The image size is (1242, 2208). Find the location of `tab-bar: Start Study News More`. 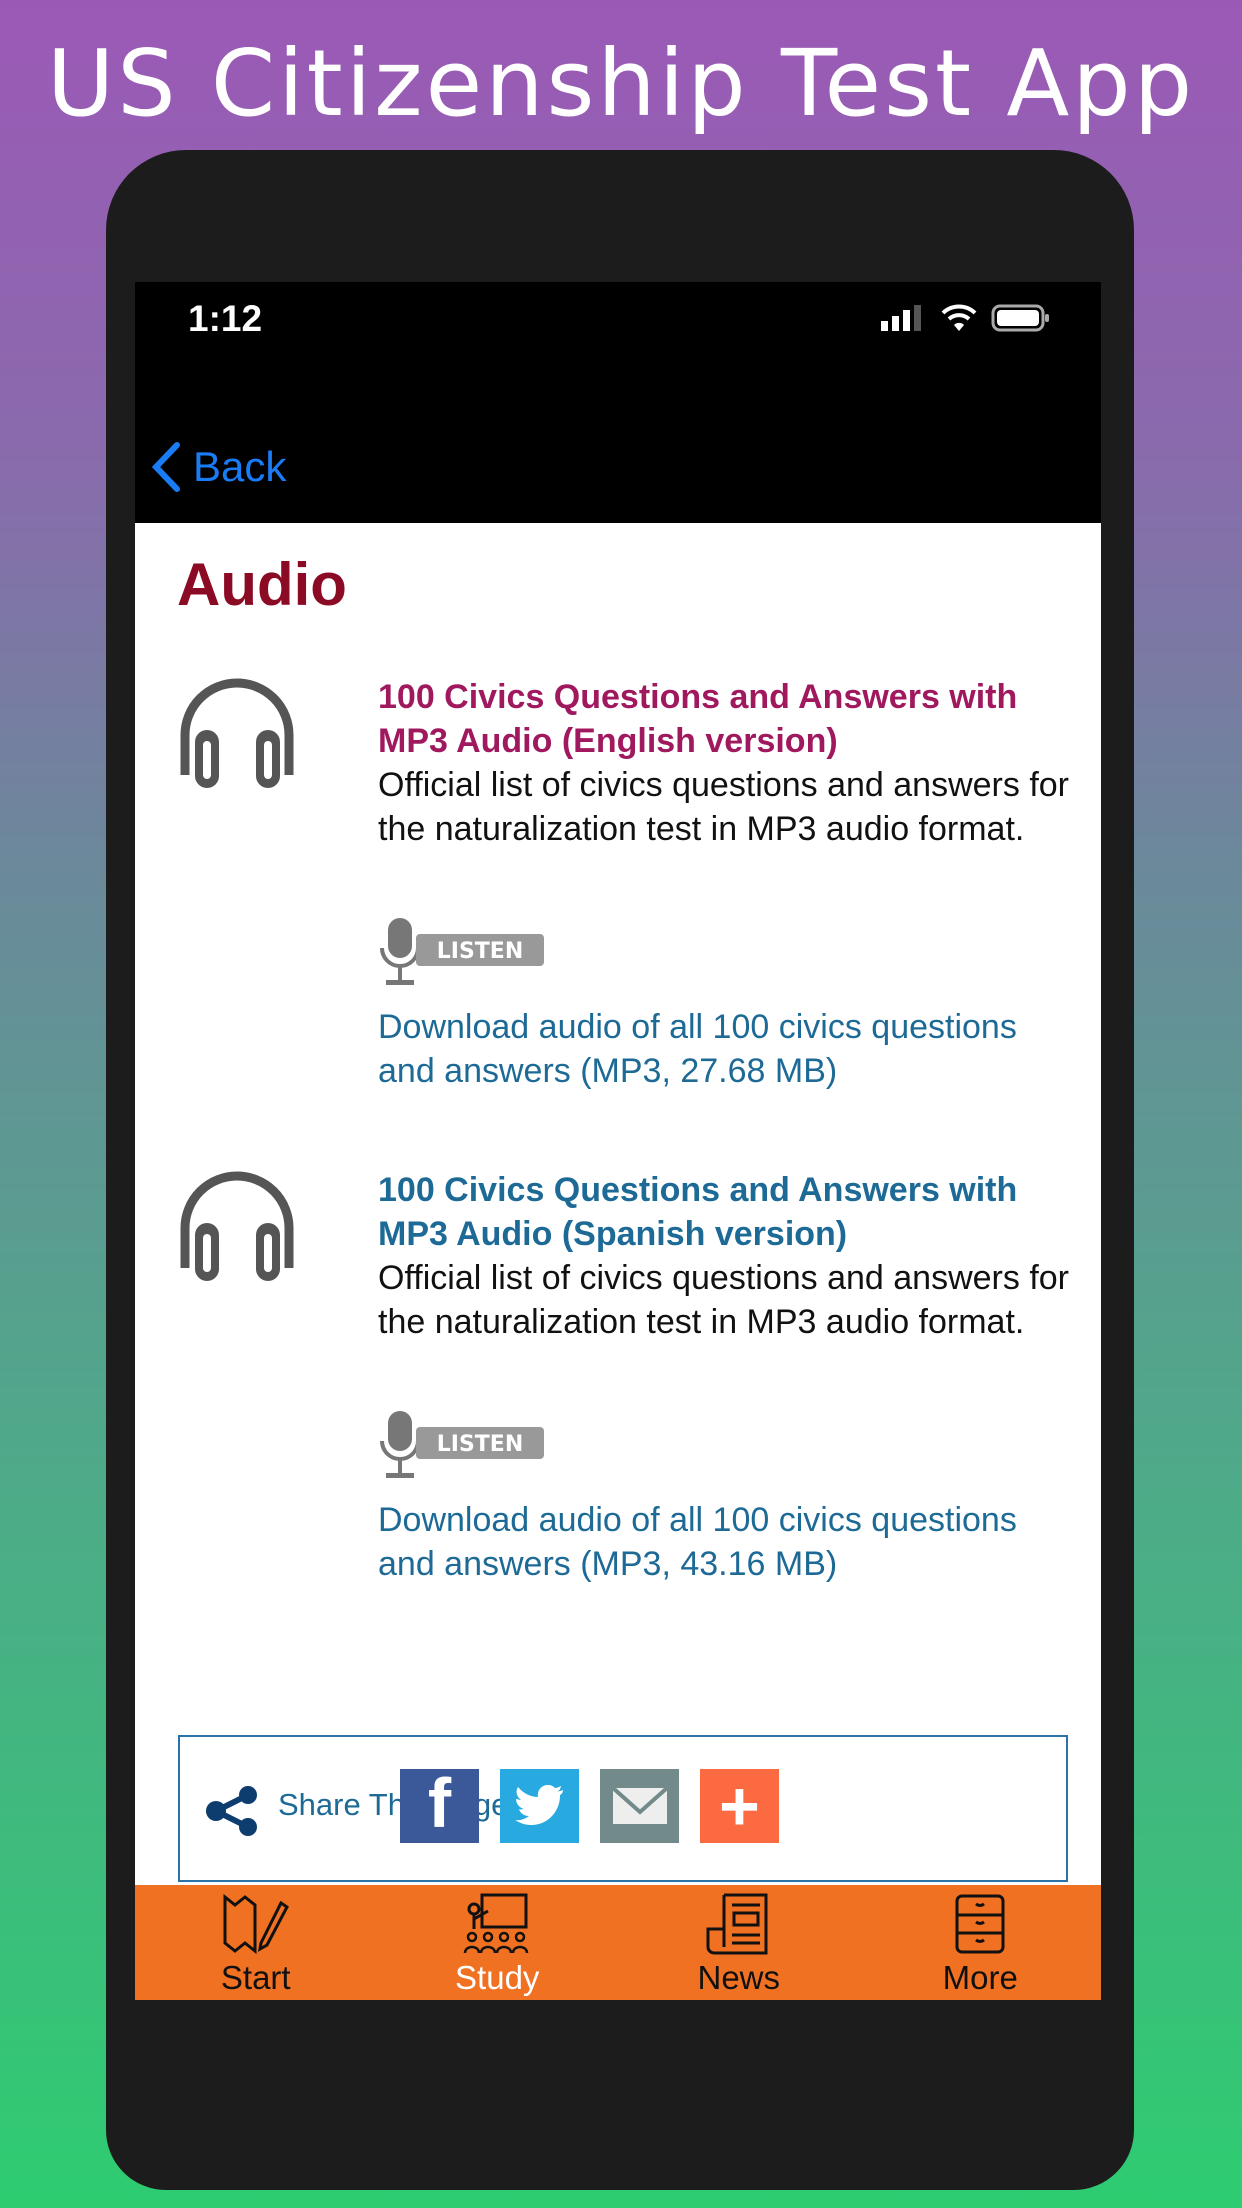

tab-bar: Start Study News More is located at coordinates (618, 1942).